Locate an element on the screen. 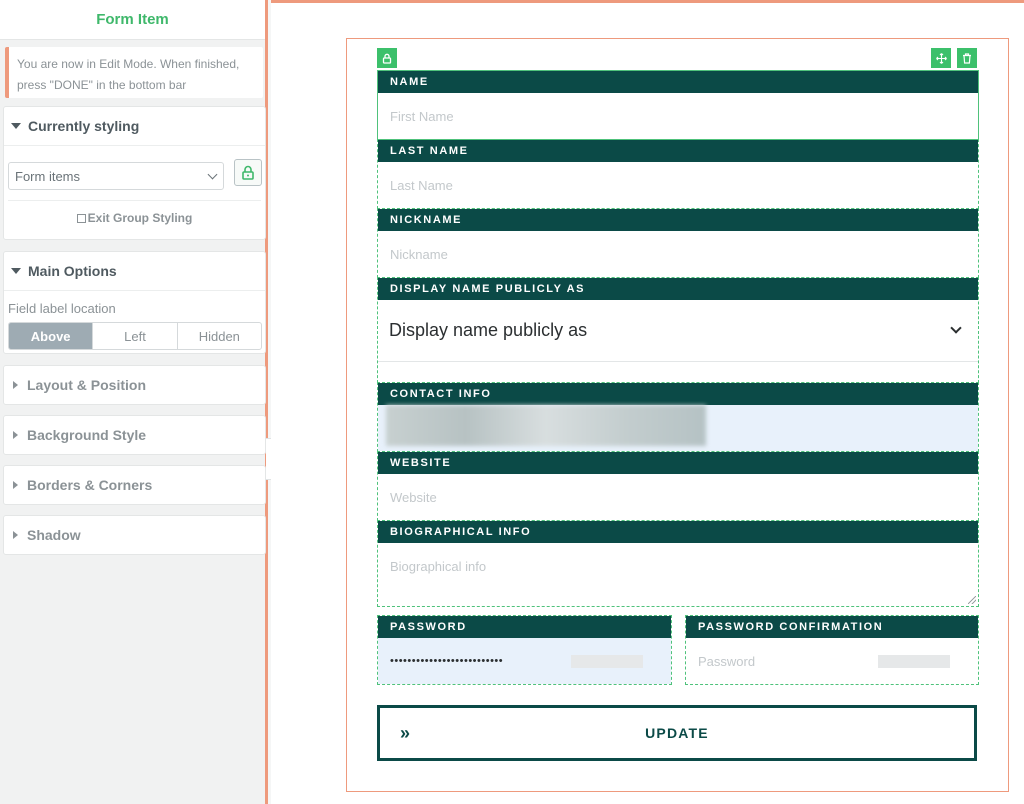 Image resolution: width=1024 pixels, height=804 pixels. field-contact-info: CONTACT INFO is located at coordinates (678, 417).